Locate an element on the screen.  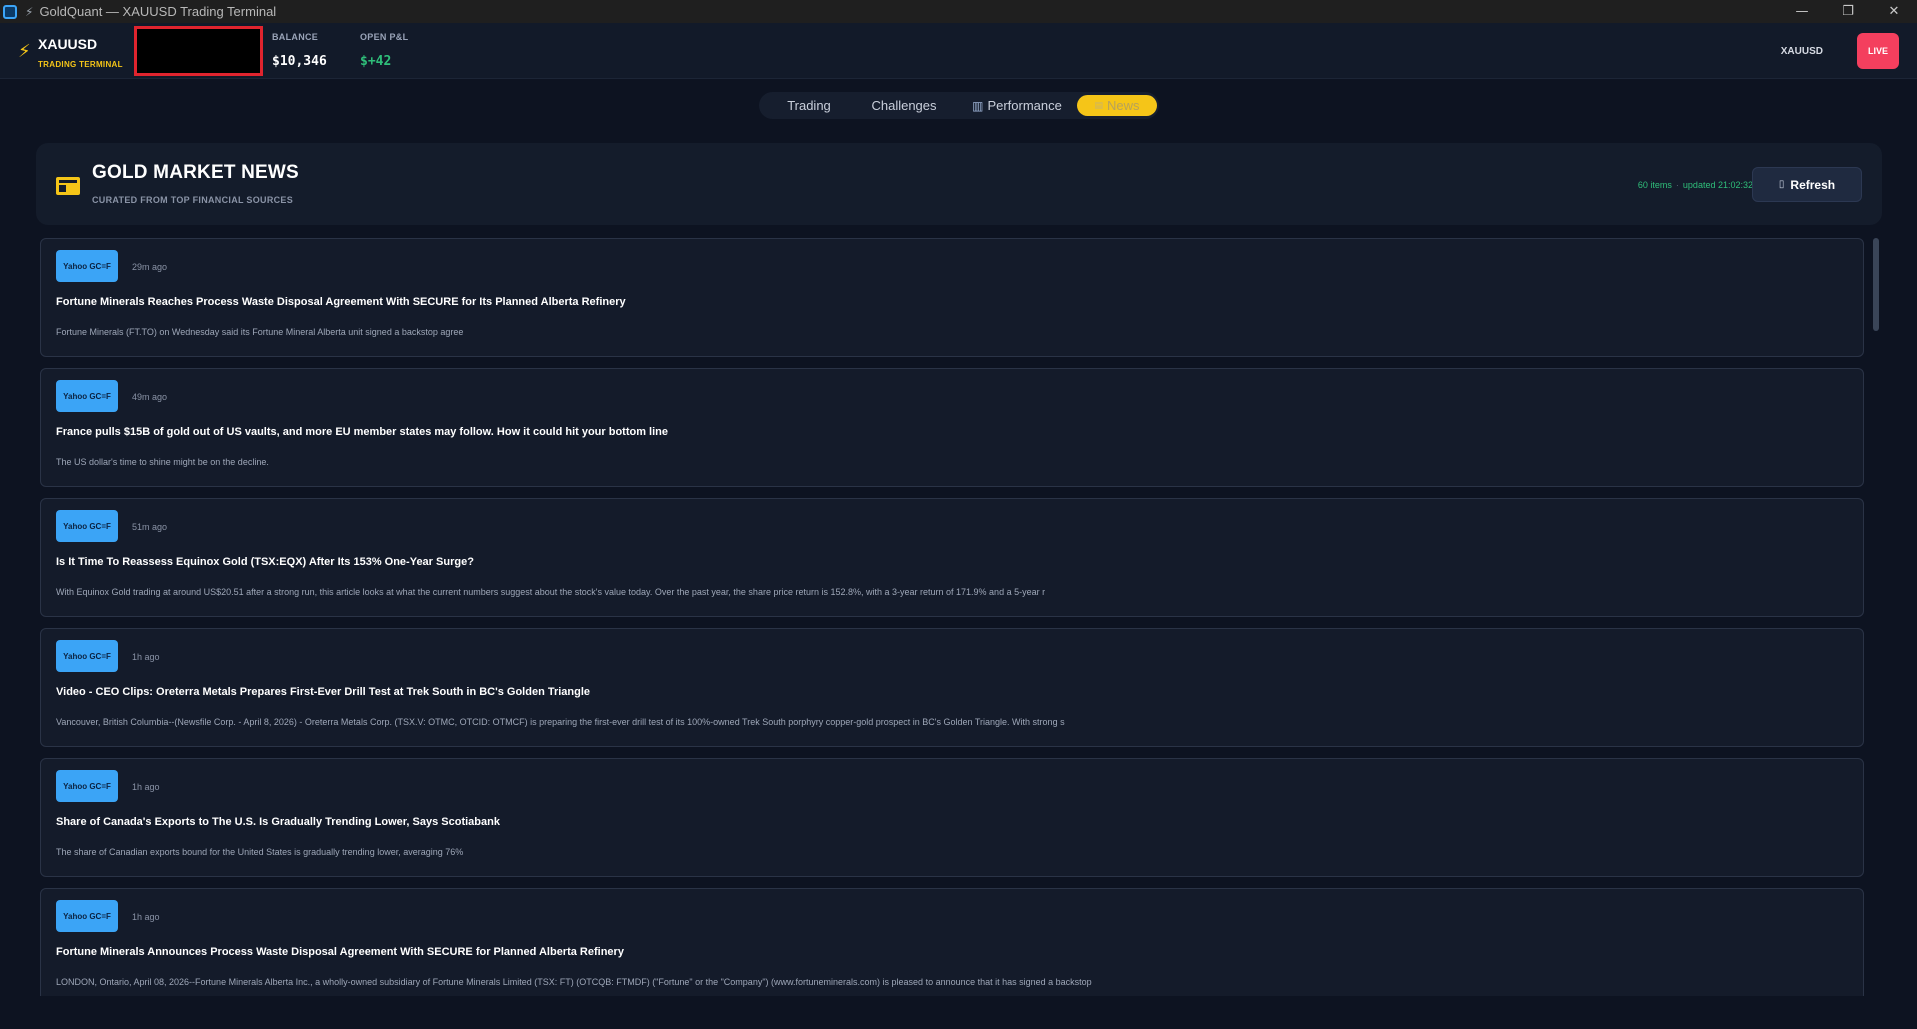
redacted-region is located at coordinates (198, 51).